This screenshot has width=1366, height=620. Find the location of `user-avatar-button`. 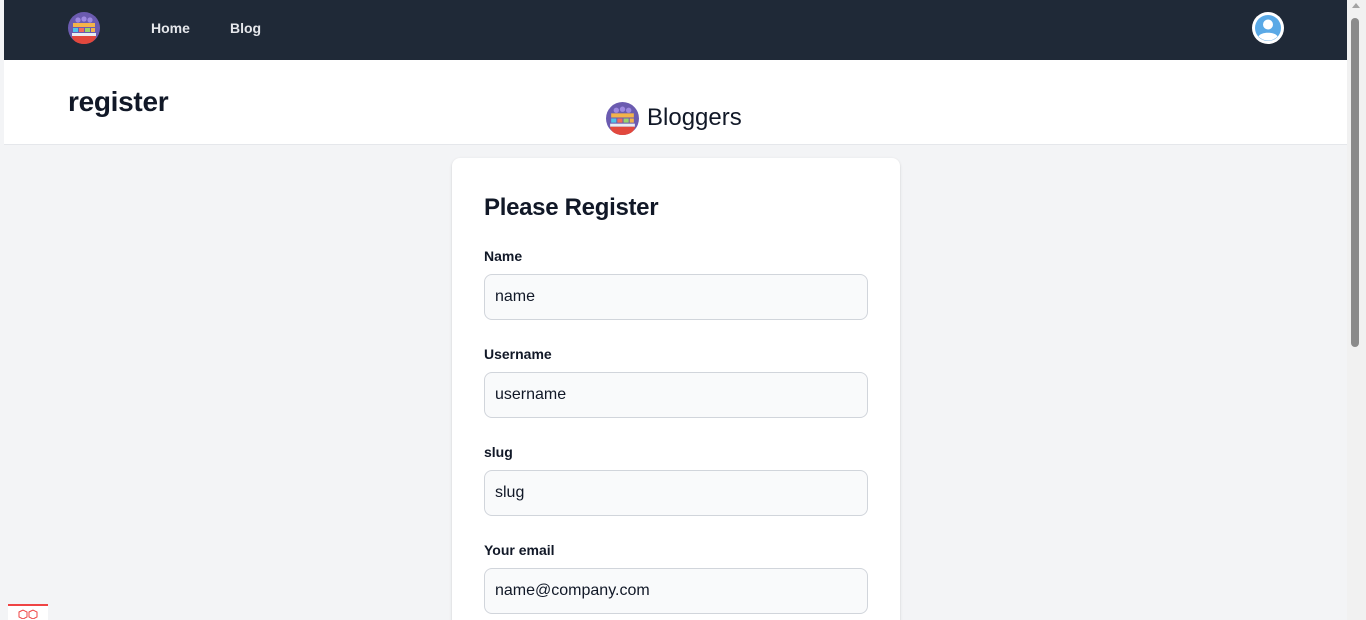

user-avatar-button is located at coordinates (1268, 28).